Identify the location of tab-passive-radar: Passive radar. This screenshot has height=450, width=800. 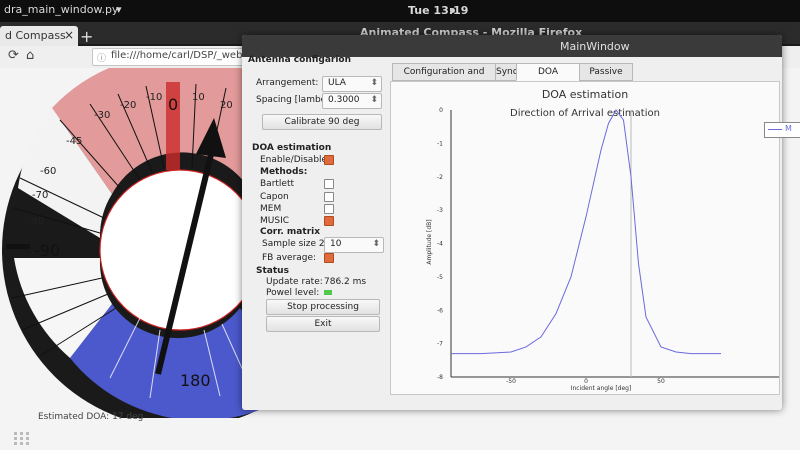
(606, 78).